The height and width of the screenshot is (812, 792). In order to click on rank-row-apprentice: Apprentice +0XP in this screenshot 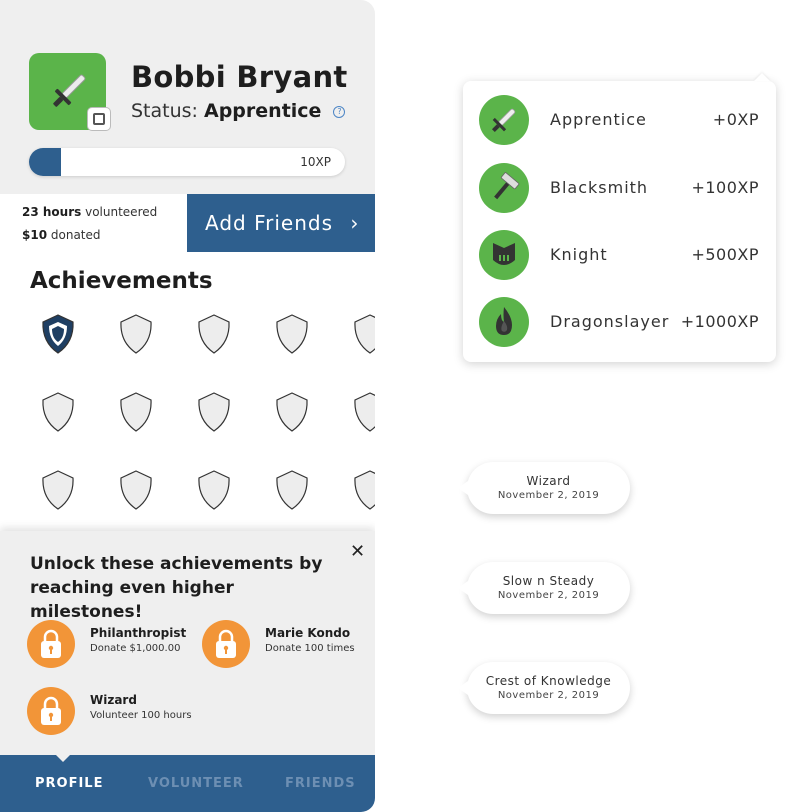, I will do `click(619, 120)`.